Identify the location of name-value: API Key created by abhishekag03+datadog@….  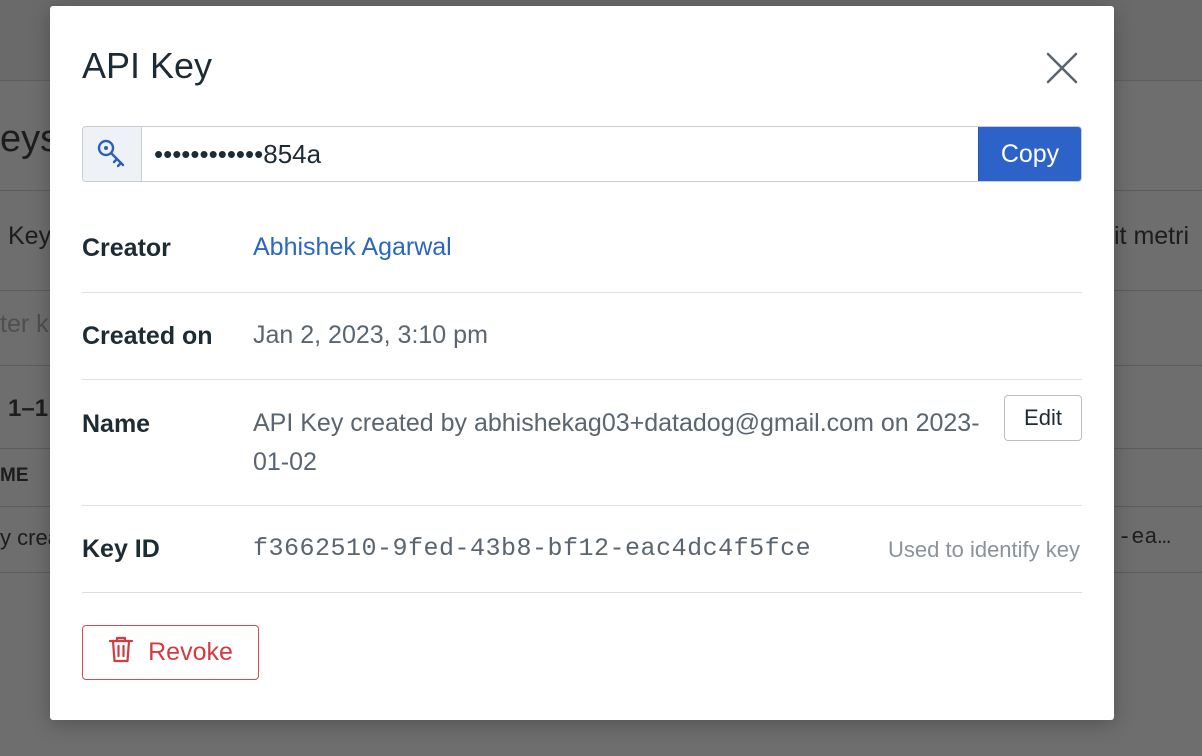
(616, 442).